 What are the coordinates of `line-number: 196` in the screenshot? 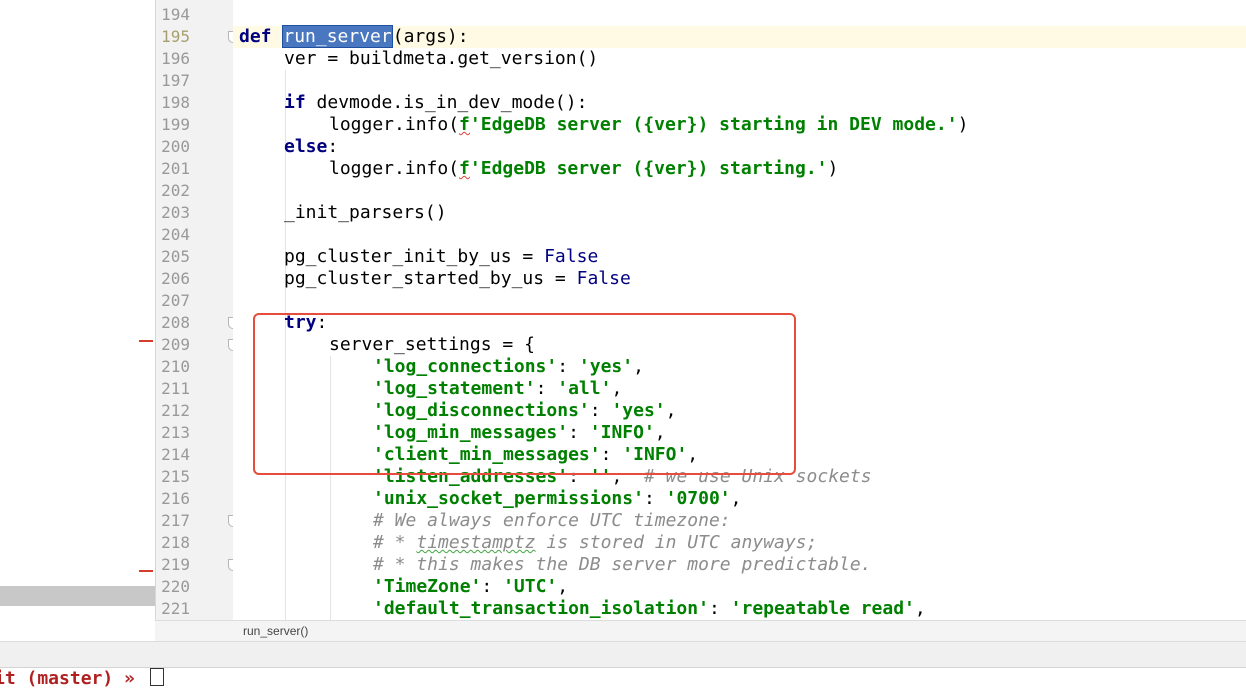 It's located at (175, 58).